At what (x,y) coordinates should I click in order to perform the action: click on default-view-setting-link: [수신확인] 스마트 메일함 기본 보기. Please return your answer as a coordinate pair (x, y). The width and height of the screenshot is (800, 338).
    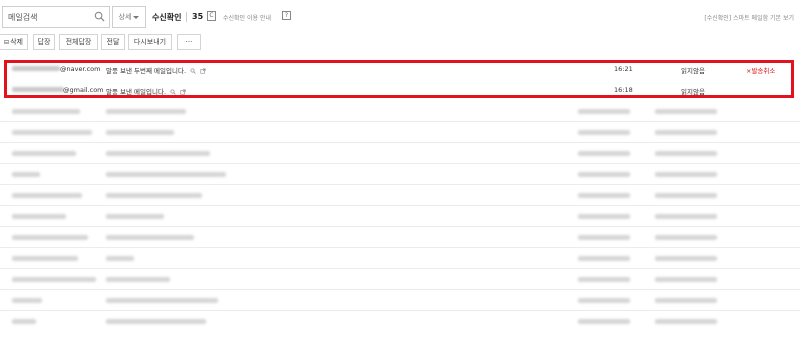
    Looking at the image, I should click on (749, 17).